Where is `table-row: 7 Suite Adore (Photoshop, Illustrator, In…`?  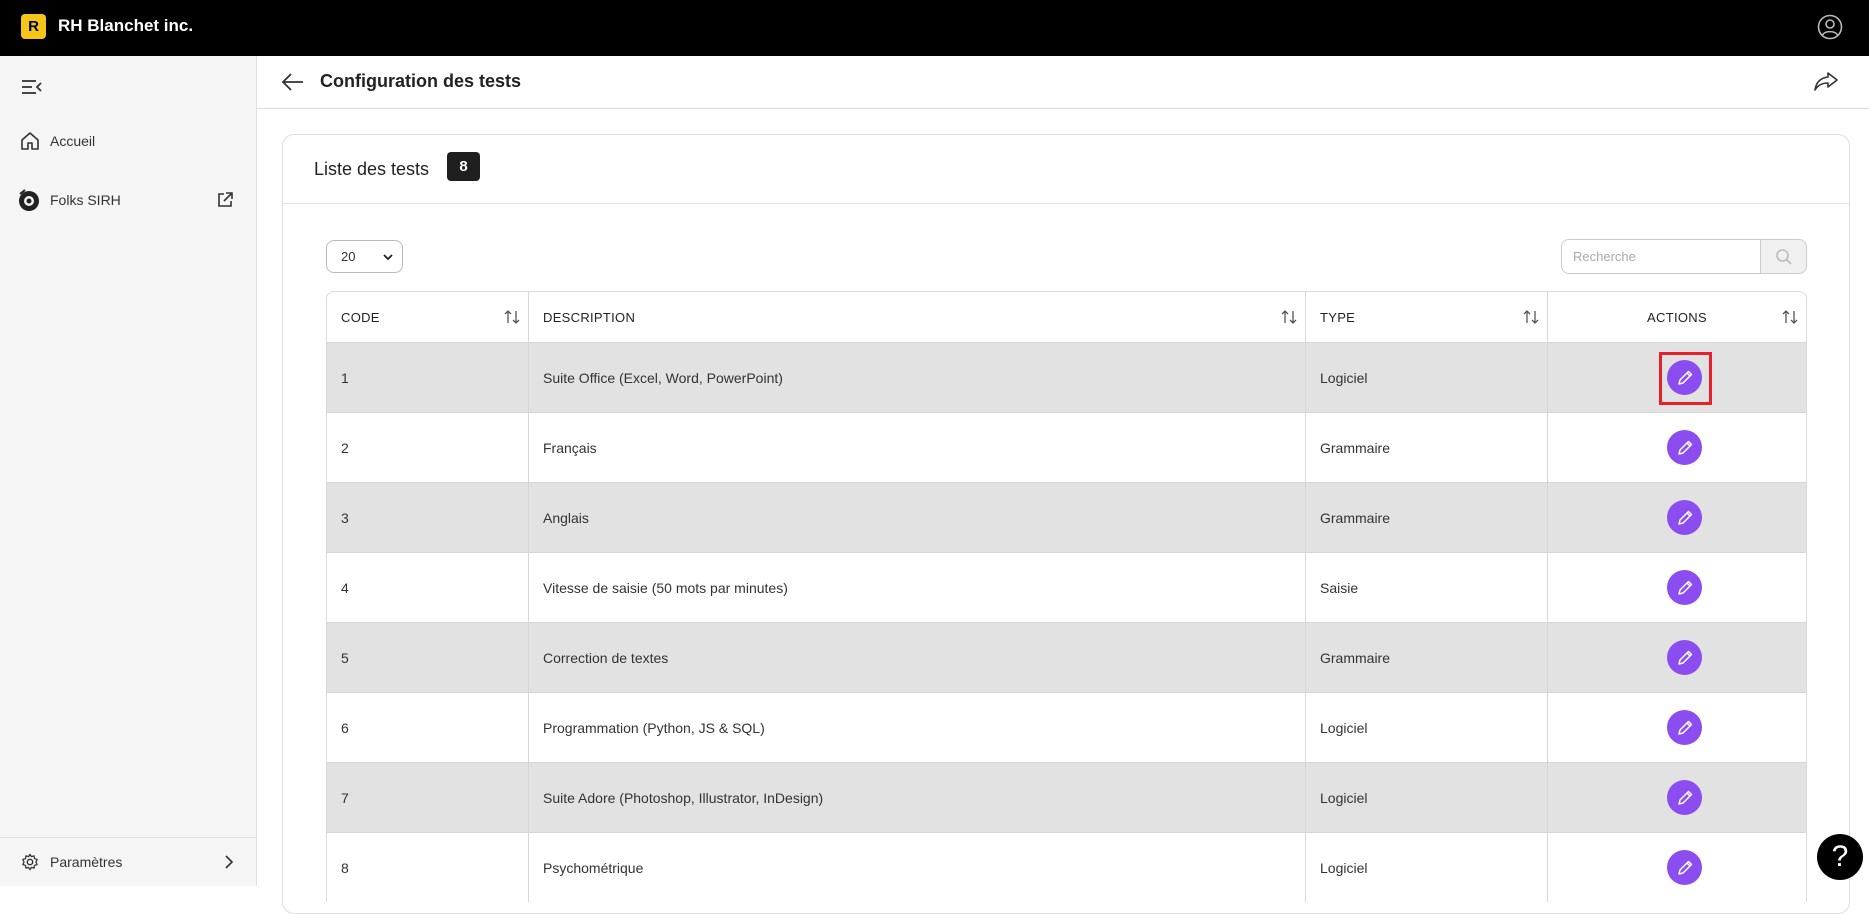 table-row: 7 Suite Adore (Photoshop, Illustrator, In… is located at coordinates (1066, 797).